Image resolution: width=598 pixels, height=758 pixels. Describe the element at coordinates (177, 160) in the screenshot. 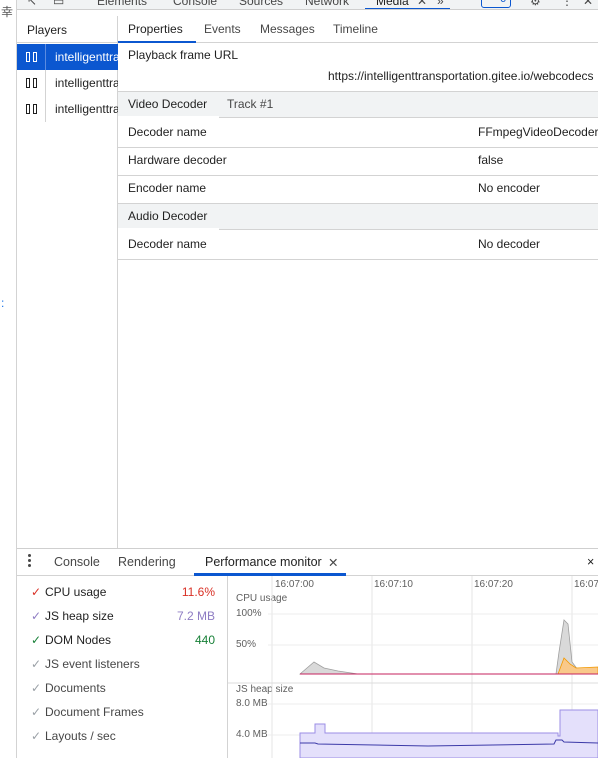

I see `video-row-key: Hardware decoder` at that location.